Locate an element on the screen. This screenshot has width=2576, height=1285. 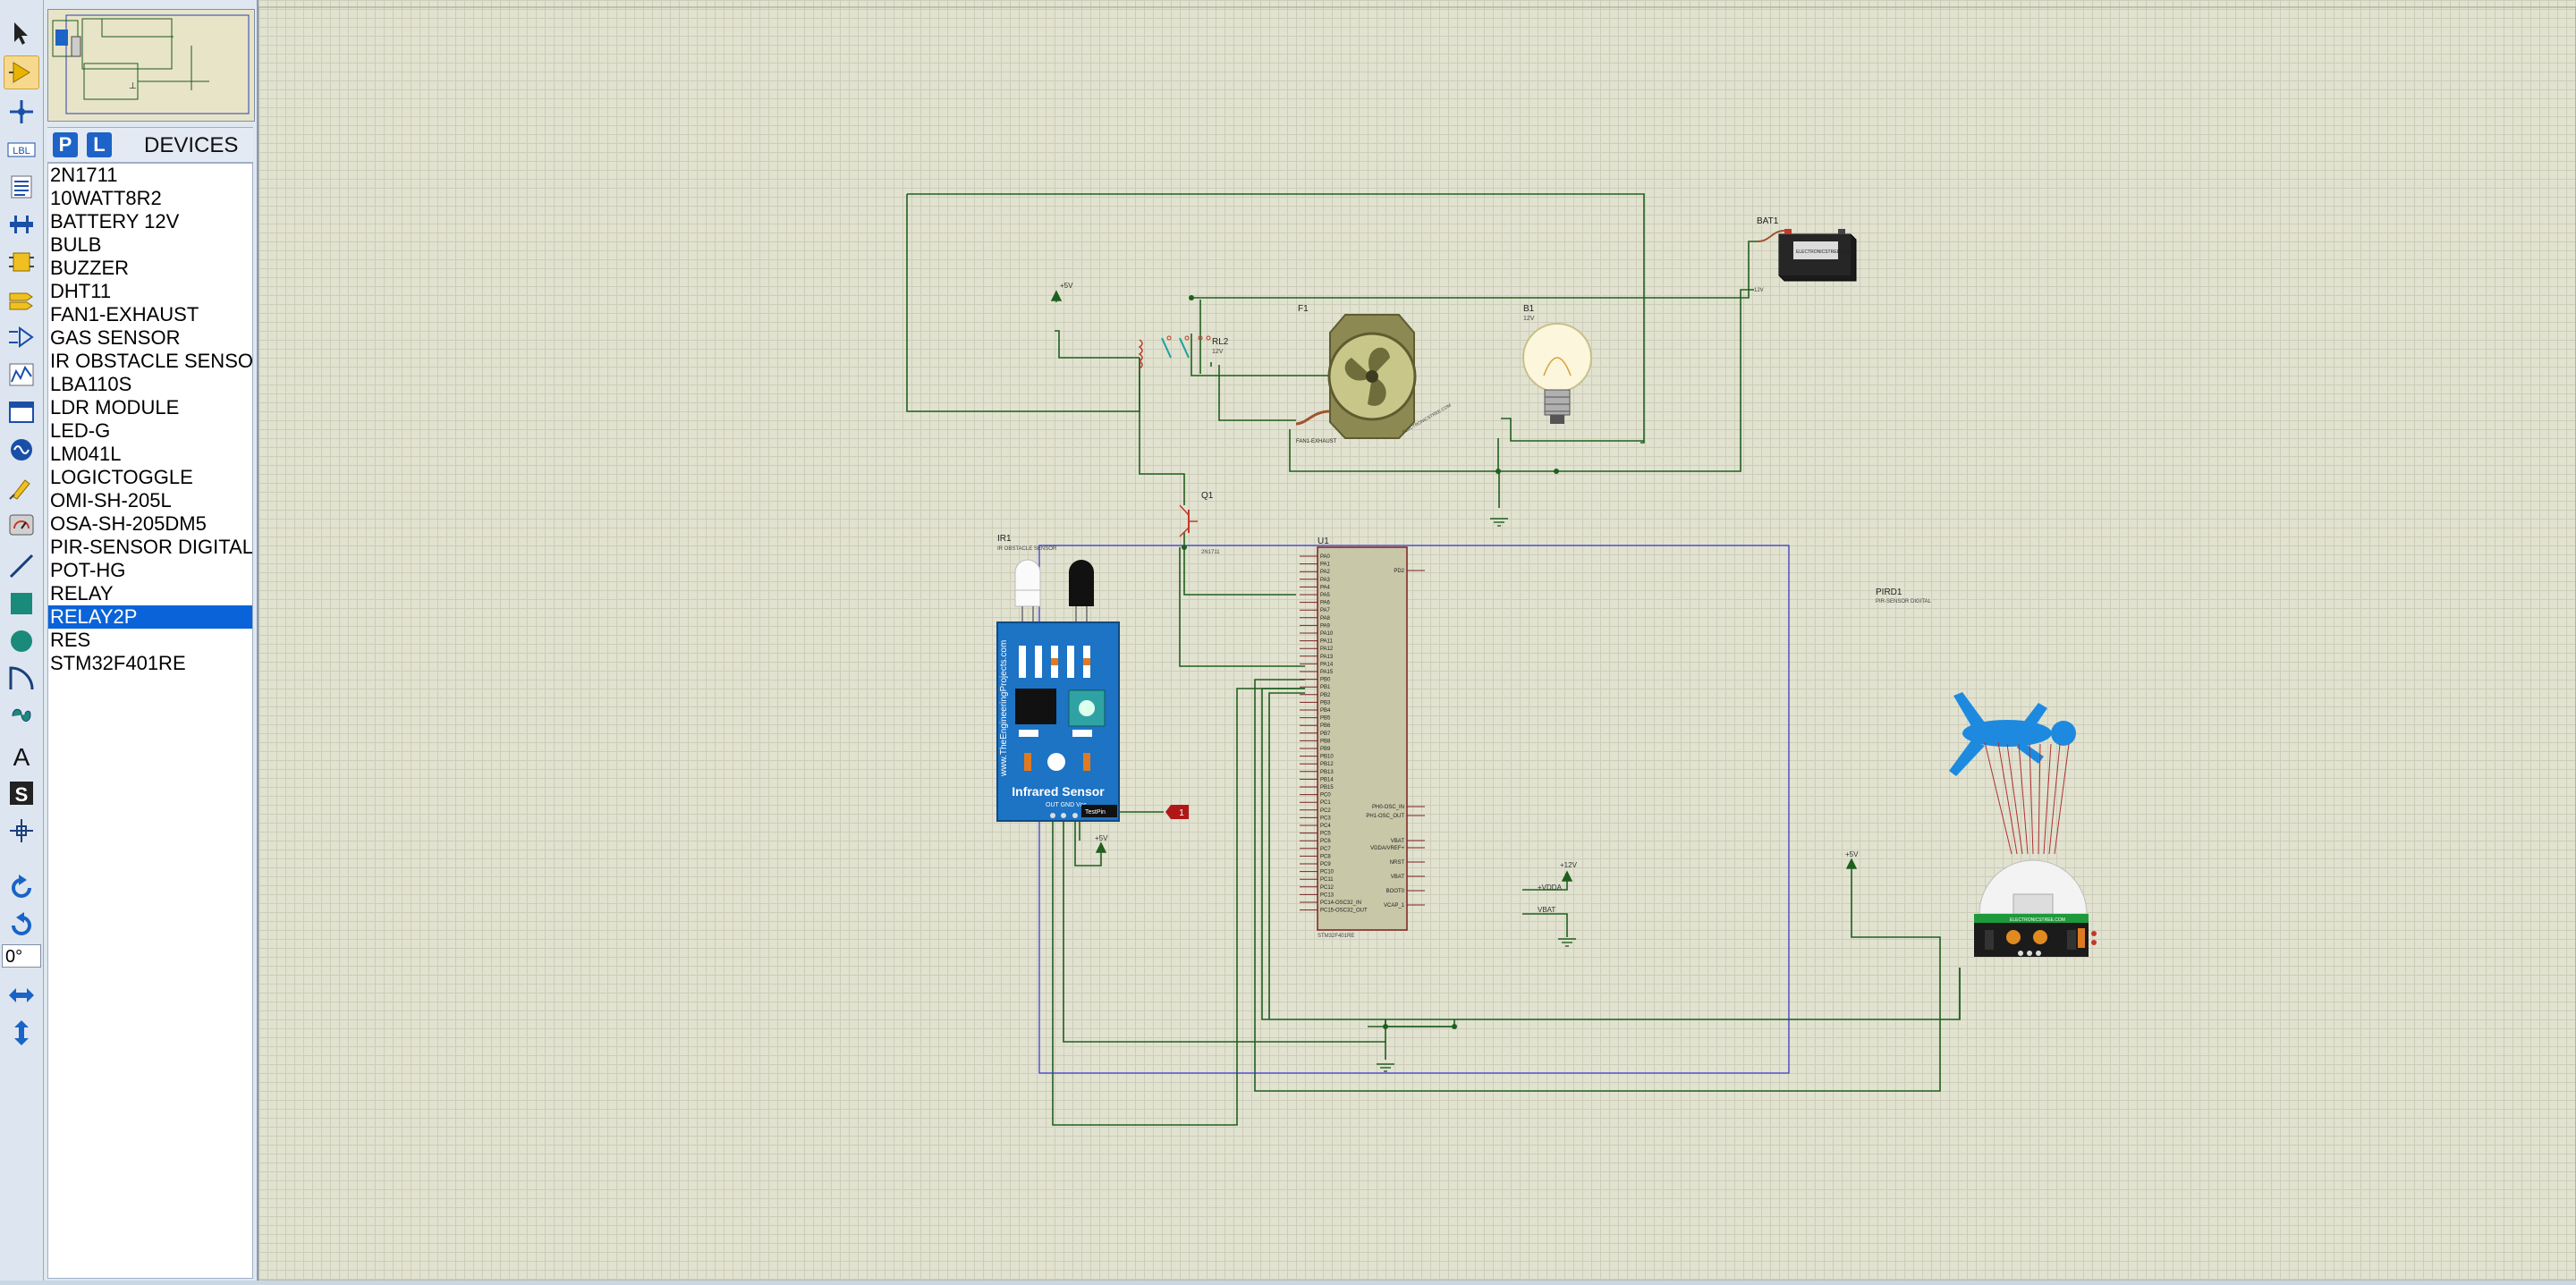
device-list-item: RES is located at coordinates (150, 641).